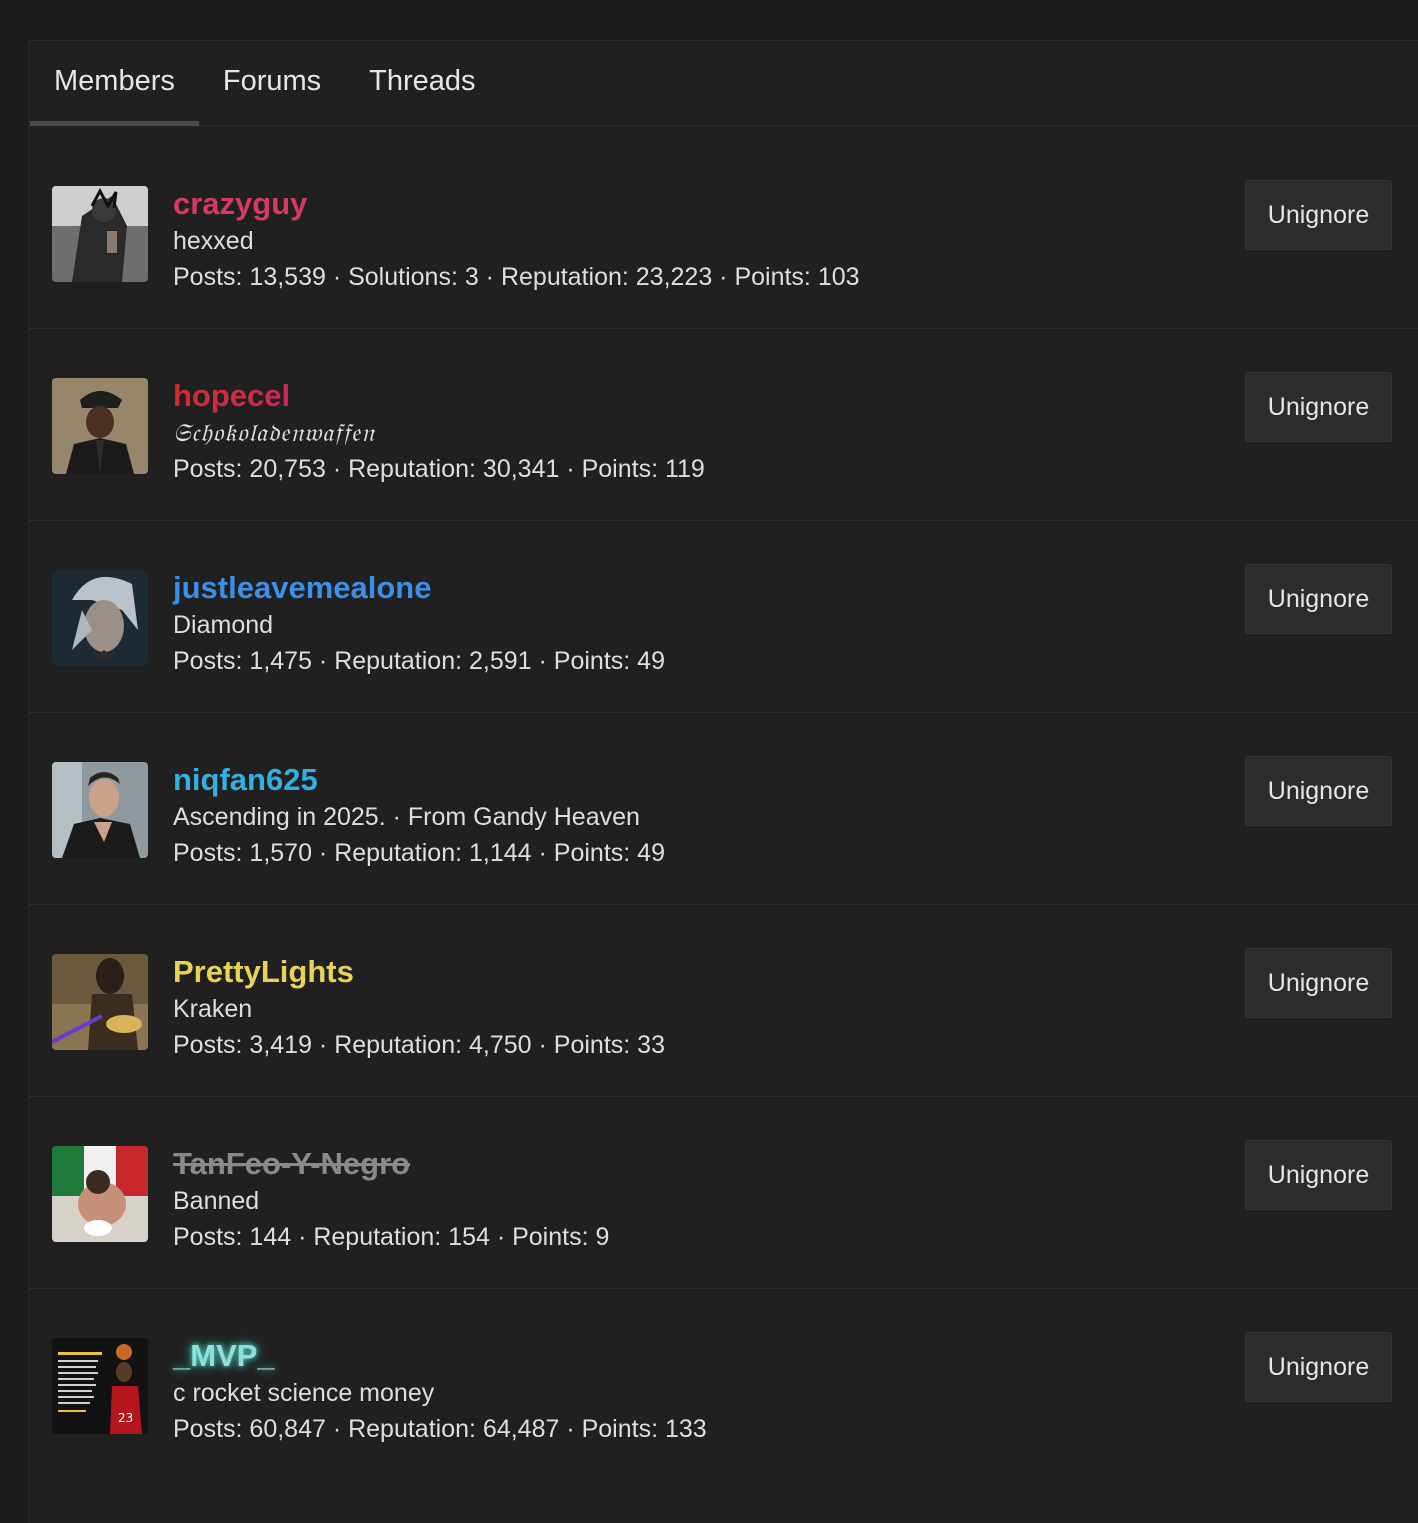  What do you see at coordinates (422, 83) in the screenshot?
I see `tab-threads: Threads` at bounding box center [422, 83].